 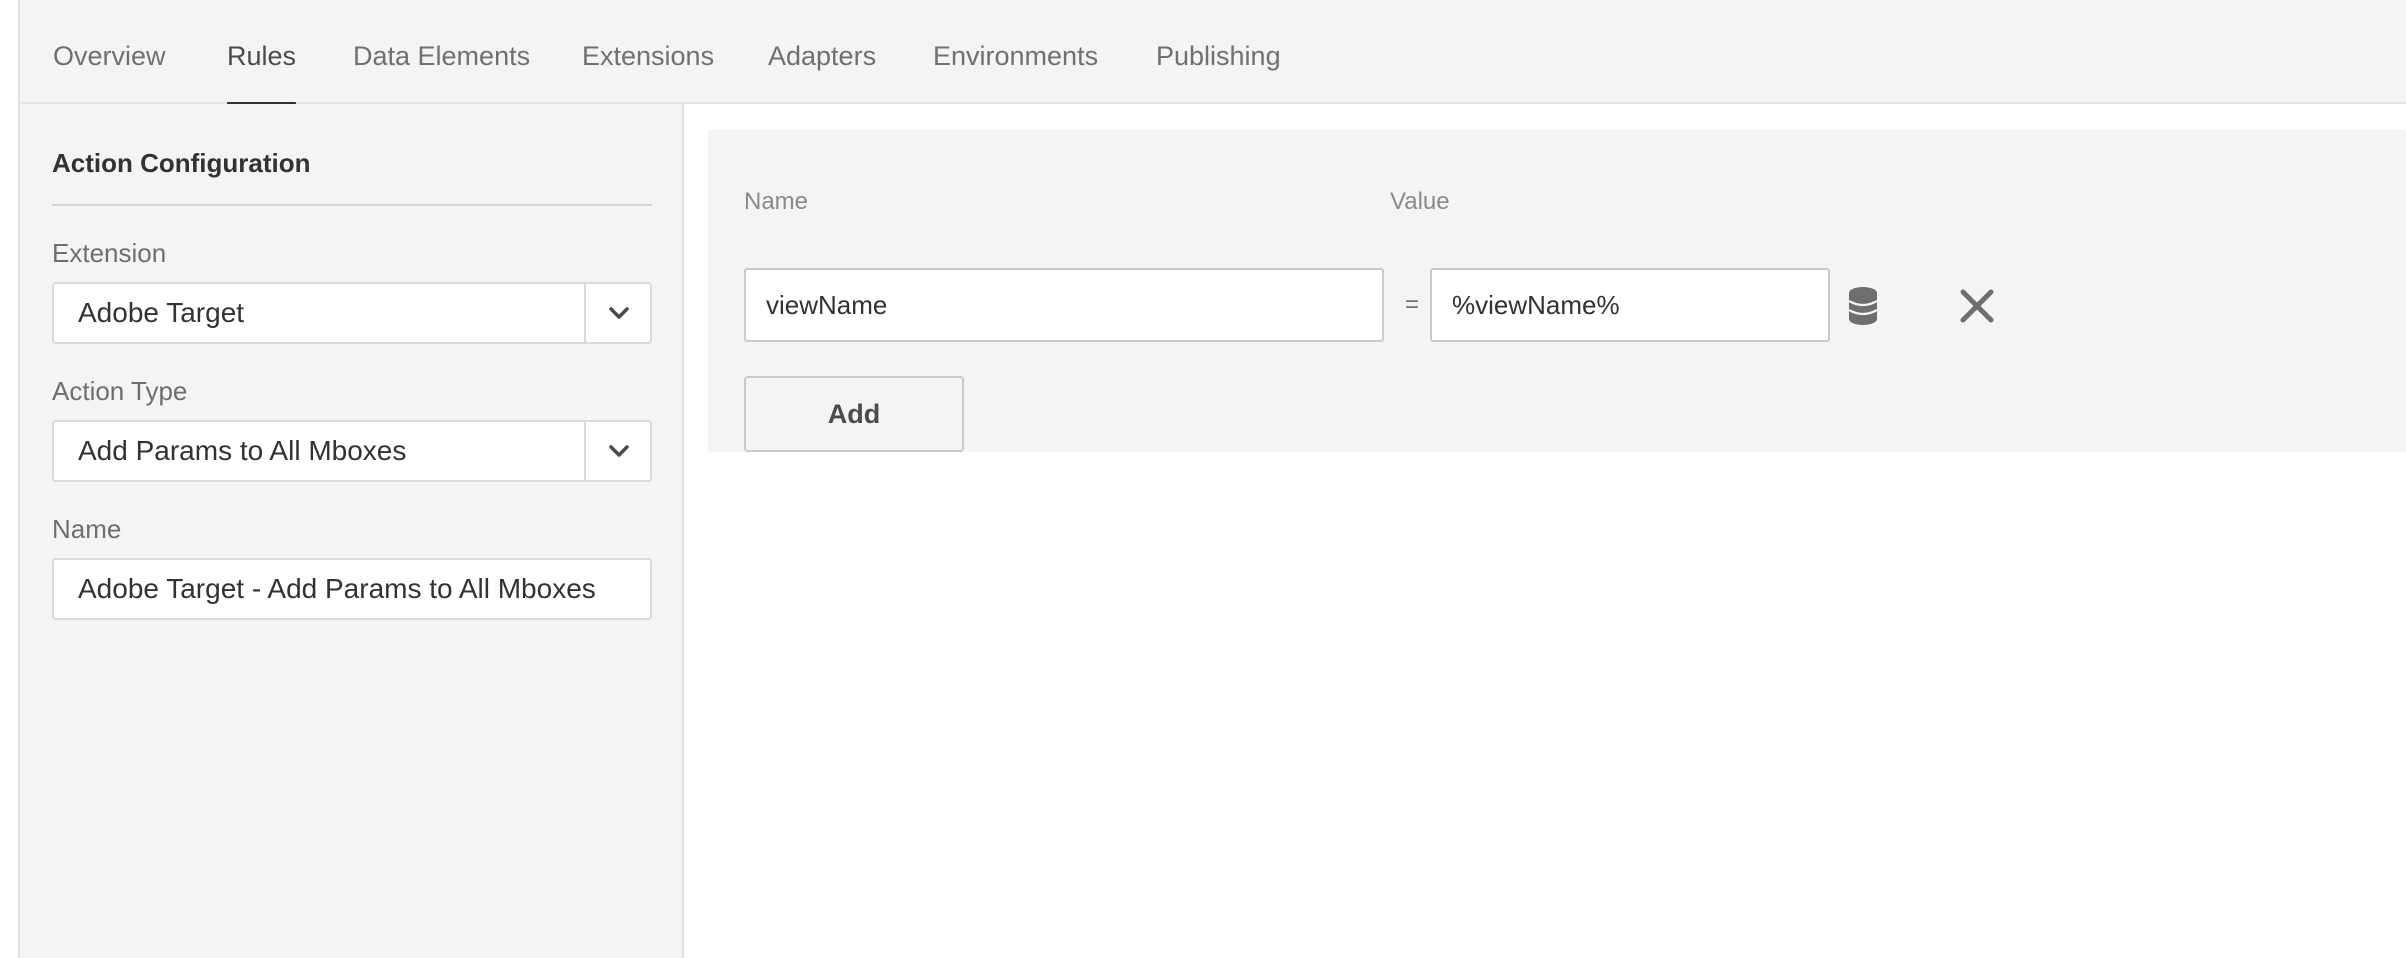 I want to click on tab-rules: Rules, so click(x=262, y=53).